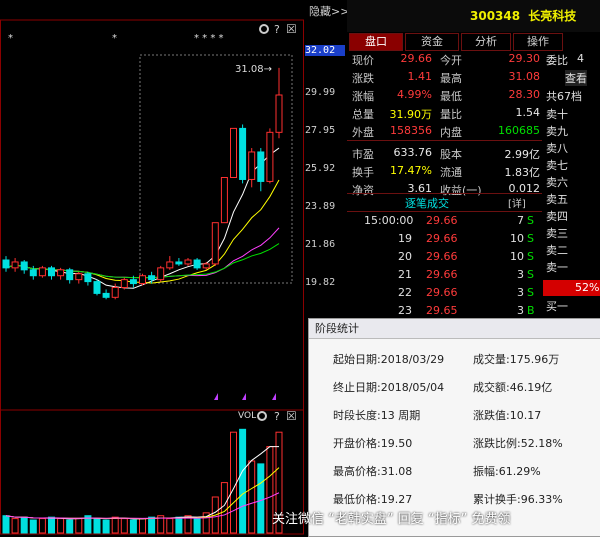 This screenshot has width=600, height=537. I want to click on star-markers-right: * * * *, so click(209, 38).